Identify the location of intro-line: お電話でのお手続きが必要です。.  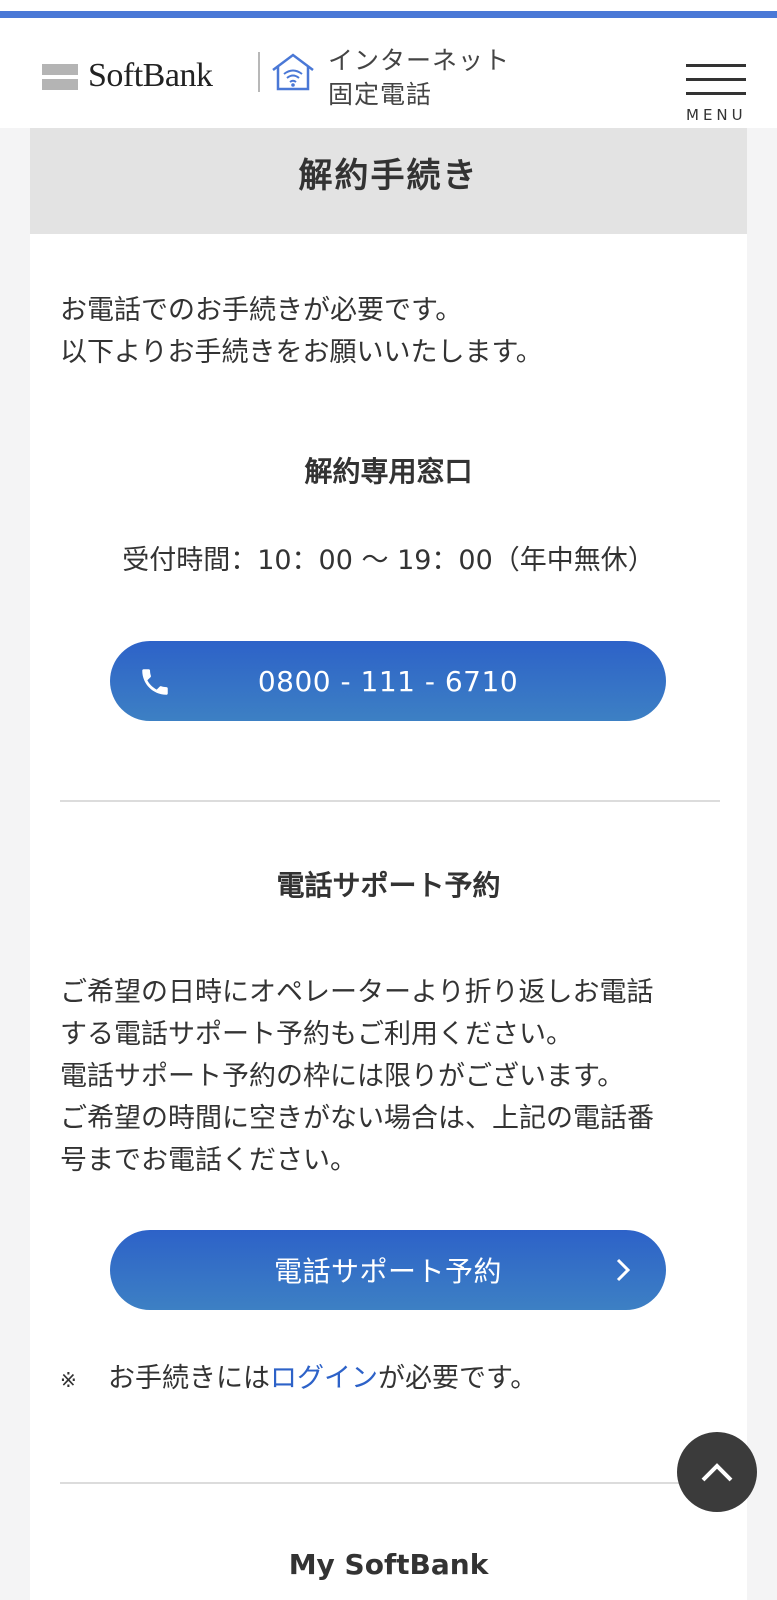
(261, 310).